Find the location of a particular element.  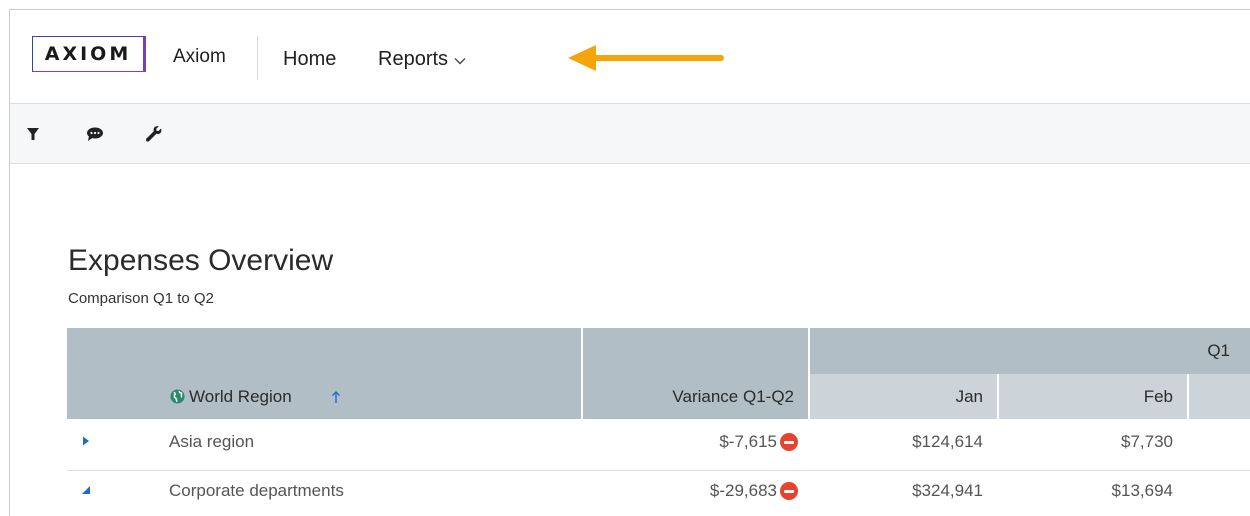

column-header-jan: Jan is located at coordinates (903, 396).